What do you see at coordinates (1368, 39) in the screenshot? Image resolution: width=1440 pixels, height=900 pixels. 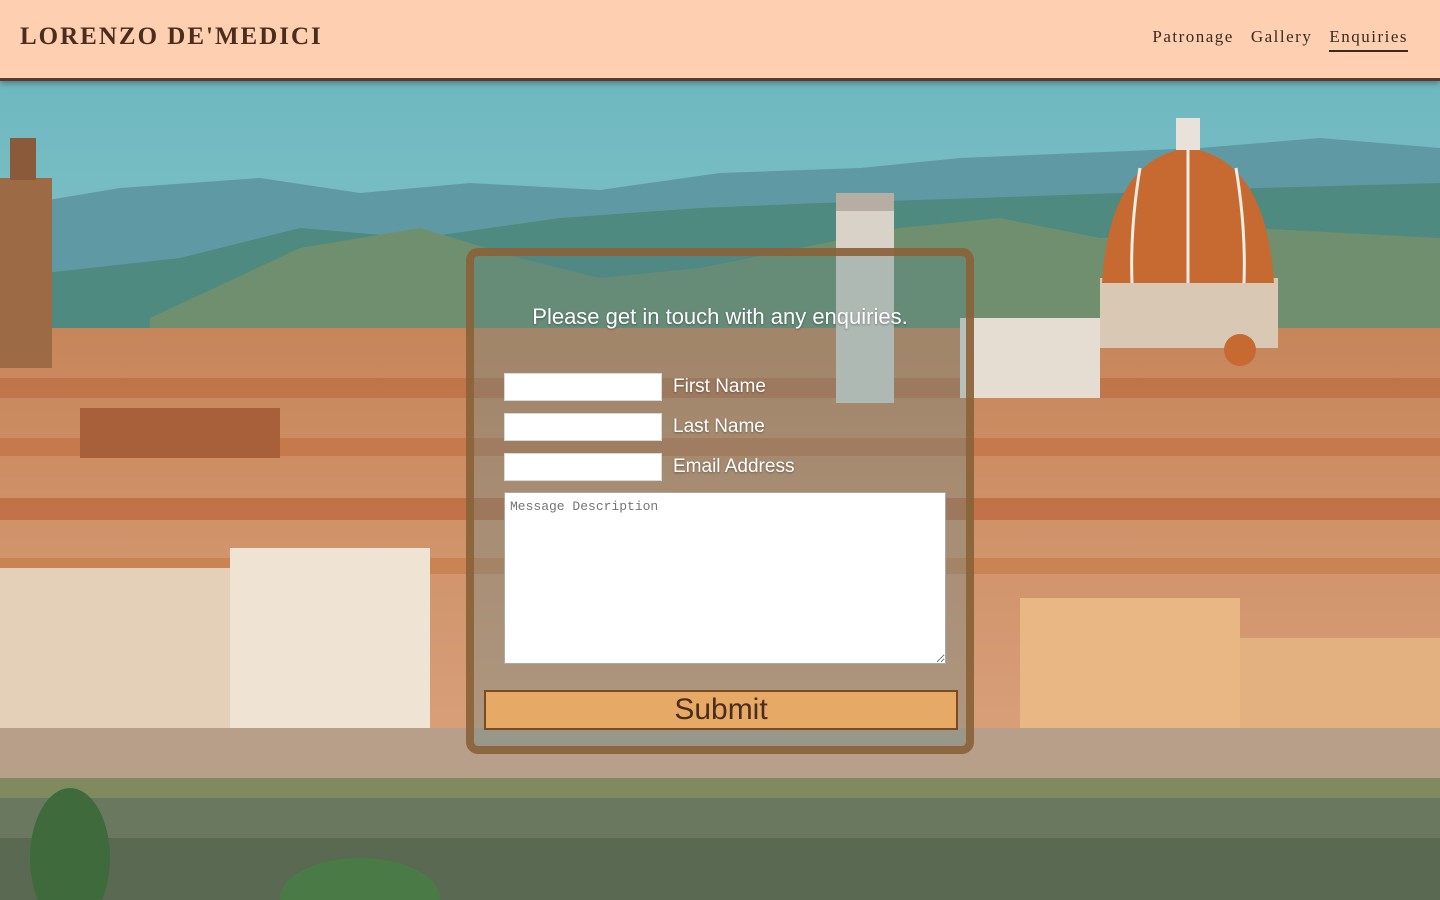 I see `nav-link-enquiries: Enquiries` at bounding box center [1368, 39].